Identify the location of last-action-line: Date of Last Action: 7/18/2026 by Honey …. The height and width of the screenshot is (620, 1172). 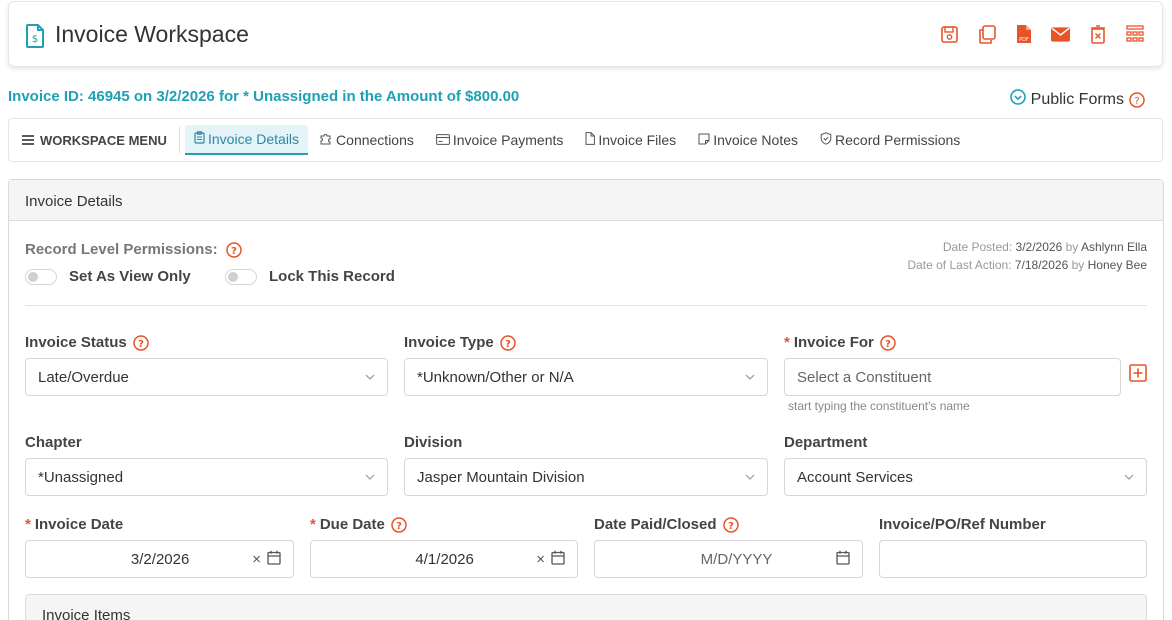
(1027, 265).